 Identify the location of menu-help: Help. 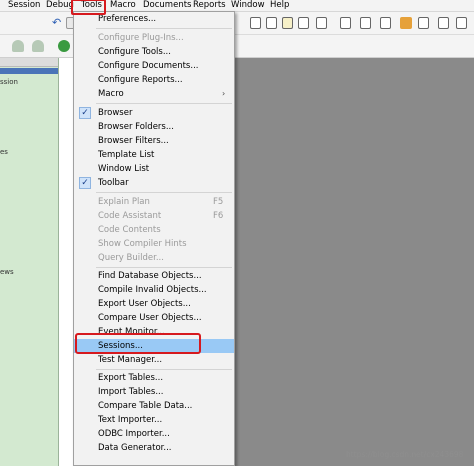
(279, 5).